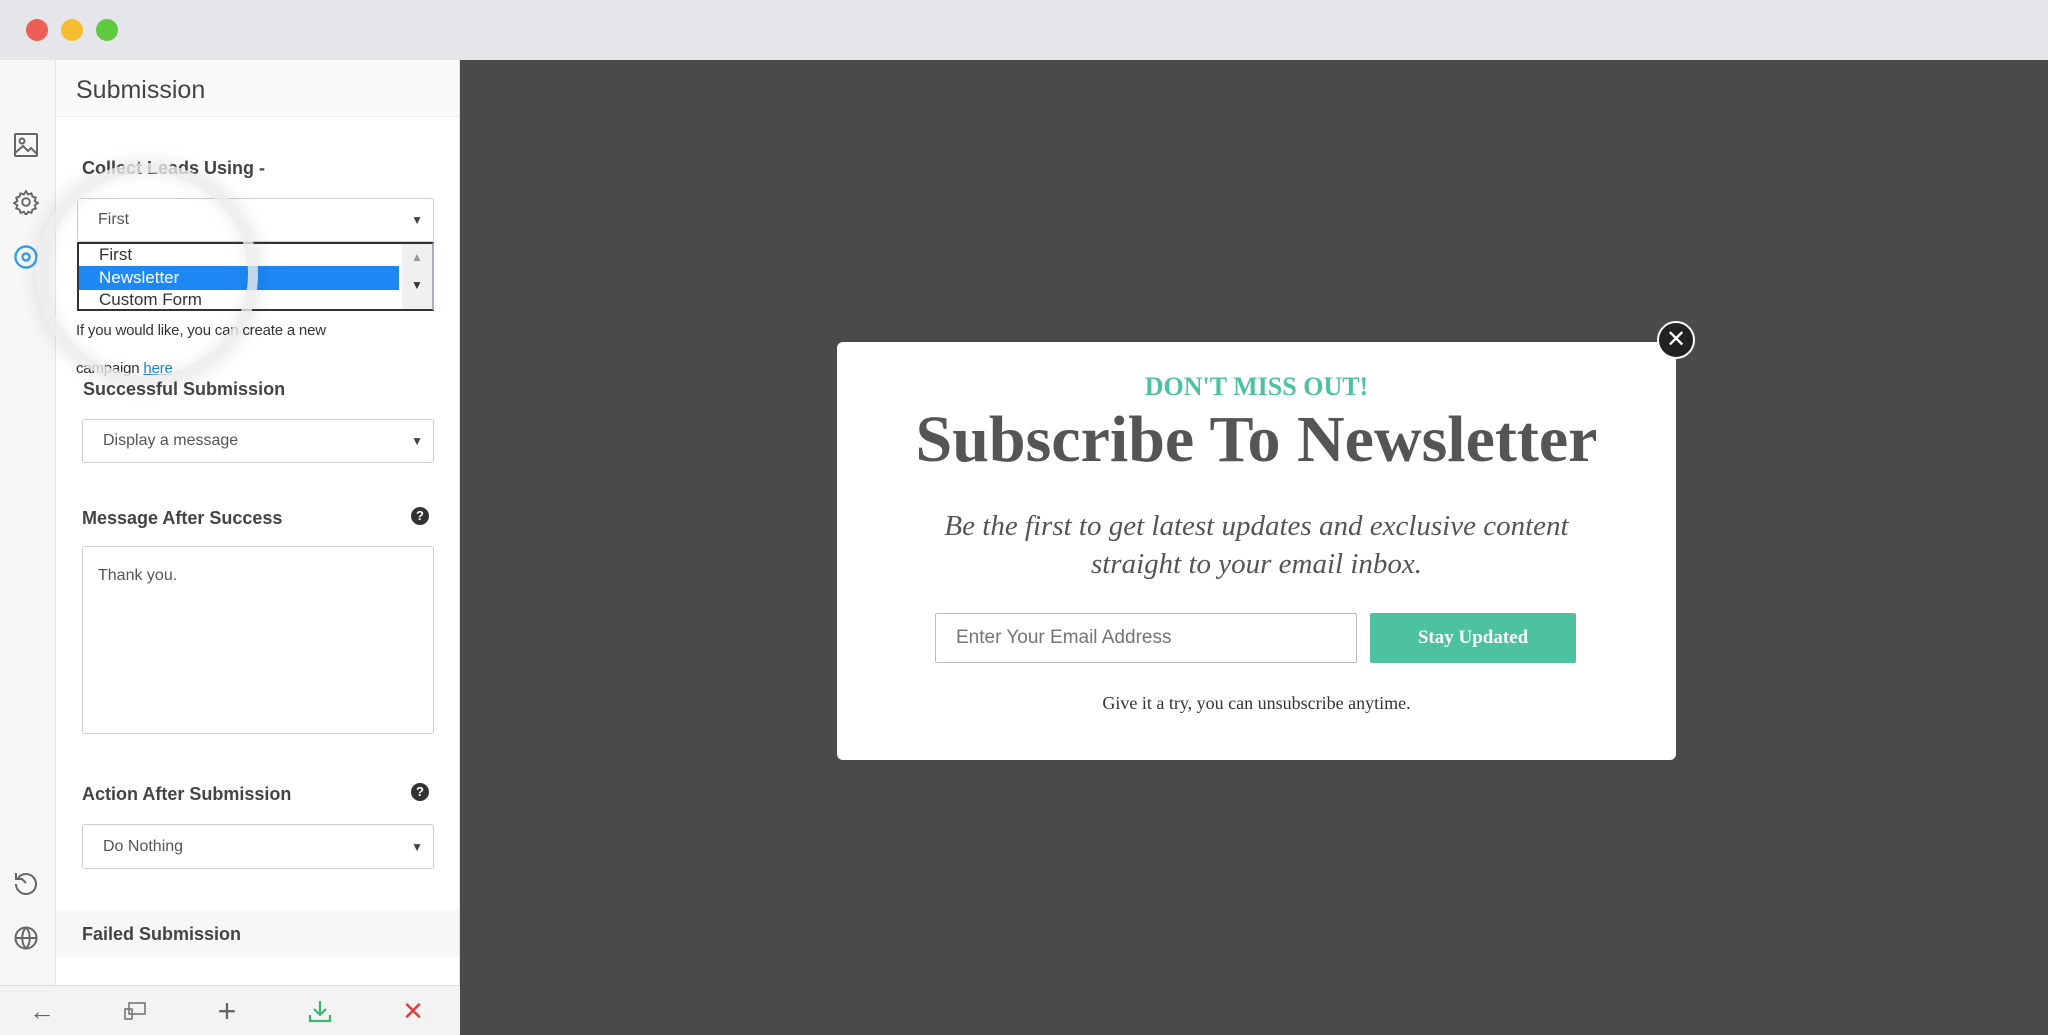 This screenshot has width=2048, height=1035. What do you see at coordinates (1024, 30) in the screenshot?
I see `window-titlebar` at bounding box center [1024, 30].